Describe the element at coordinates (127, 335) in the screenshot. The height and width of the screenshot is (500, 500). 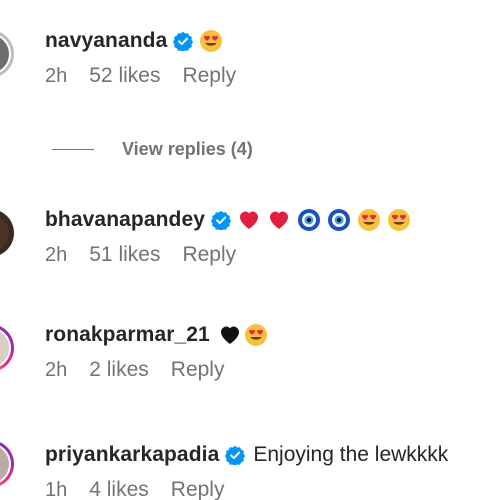
I see `username: ronakparmar_21` at that location.